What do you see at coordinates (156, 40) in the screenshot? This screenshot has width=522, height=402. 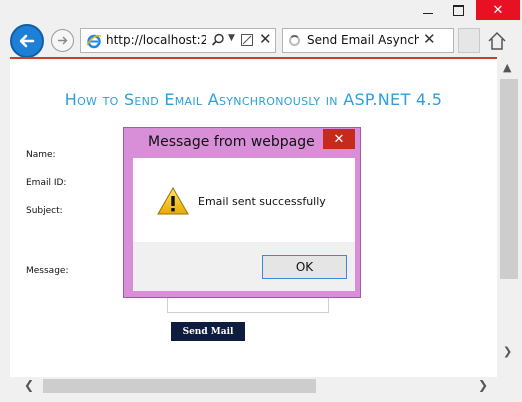 I see `address-url: http://localhost:223` at bounding box center [156, 40].